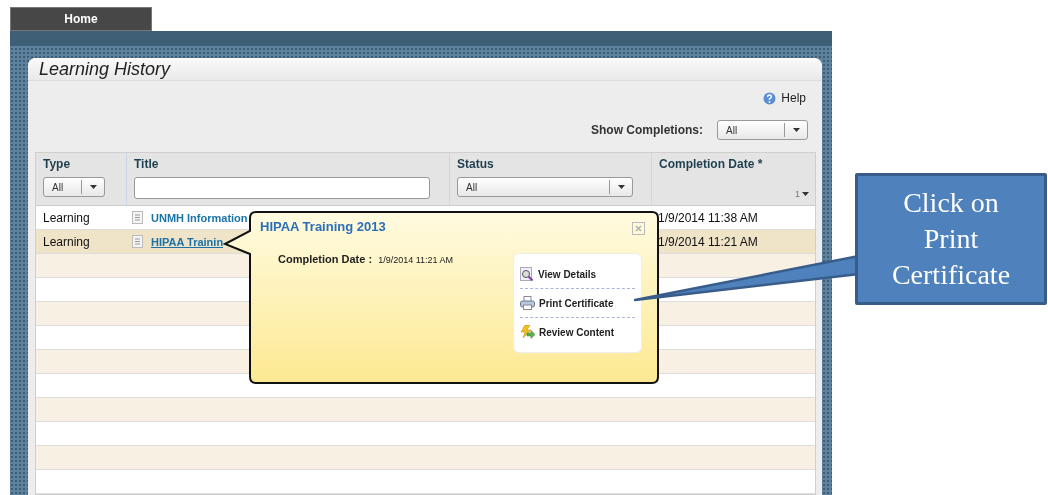  Describe the element at coordinates (708, 241) in the screenshot. I see `table-cell-text: 1/9/2014 11:21 AM` at that location.